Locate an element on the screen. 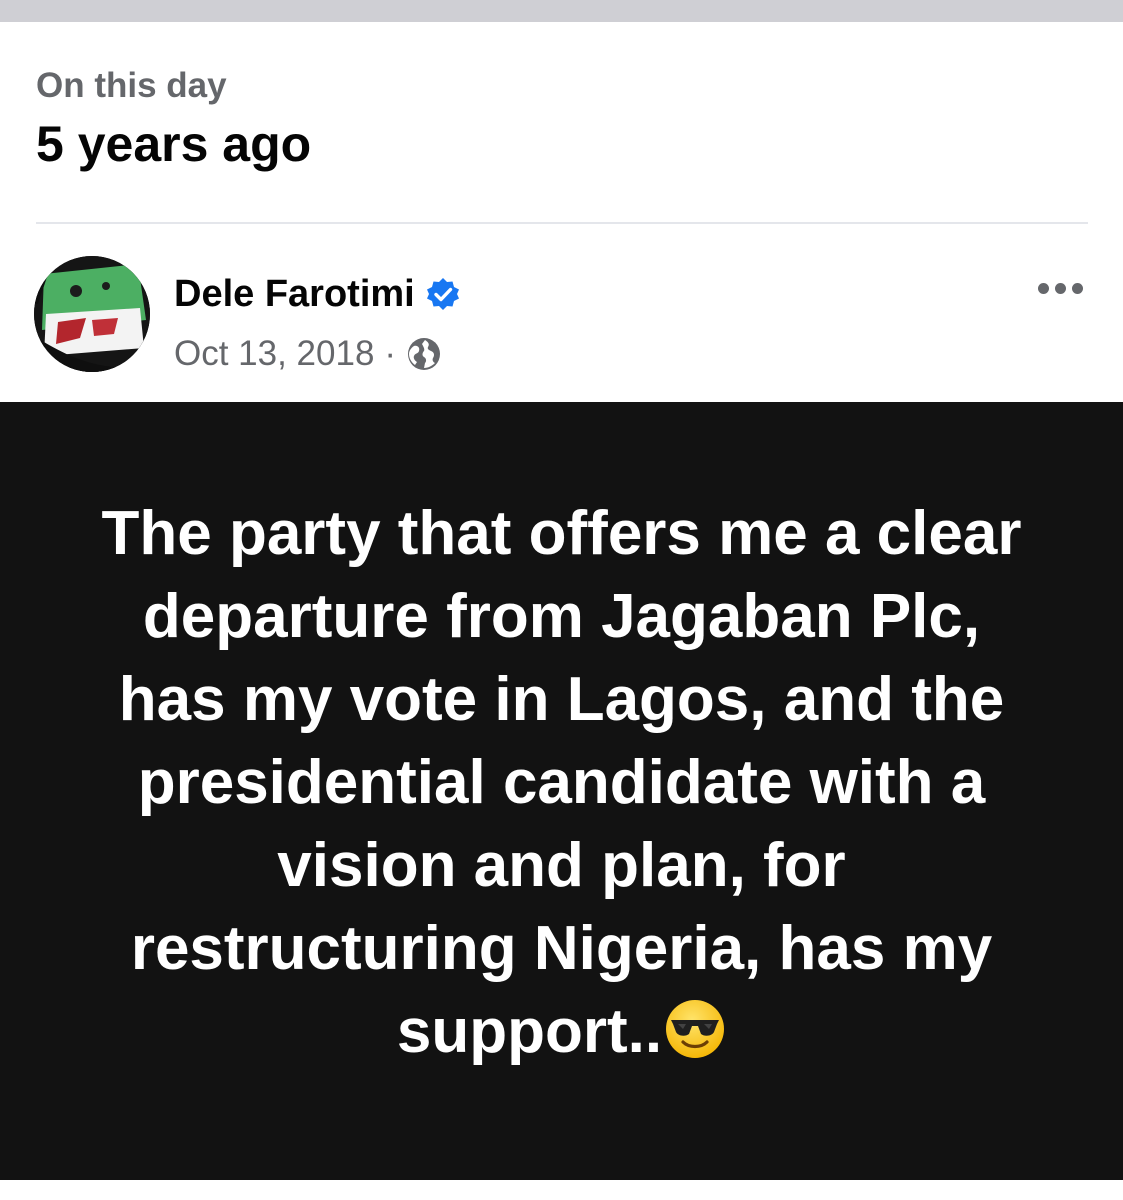 The height and width of the screenshot is (1200, 1123). post-meta: Oct 13, 2018 · is located at coordinates (308, 354).